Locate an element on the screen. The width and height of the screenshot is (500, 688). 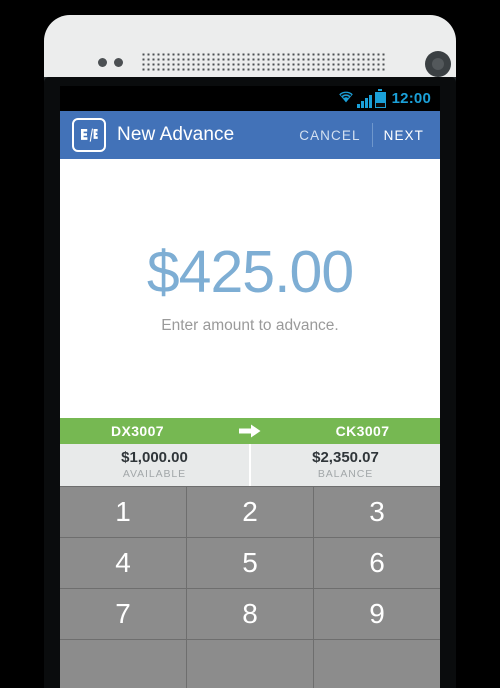
available-balance-value: $1,000.00 is located at coordinates (154, 457).